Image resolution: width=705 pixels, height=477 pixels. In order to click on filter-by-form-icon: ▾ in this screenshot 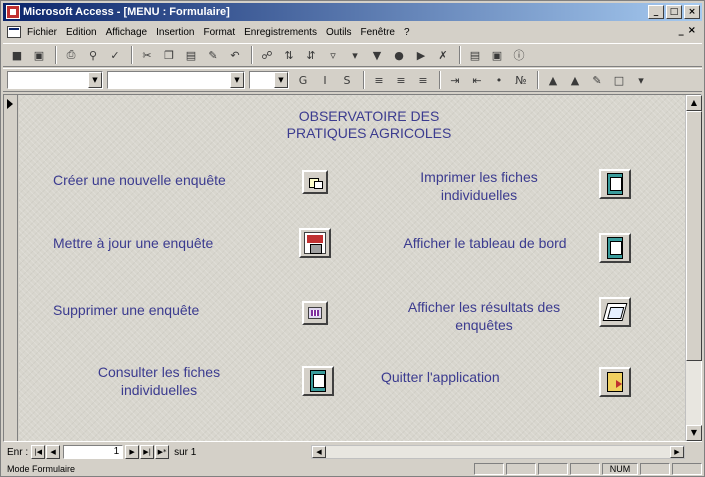, I will do `click(355, 55)`.